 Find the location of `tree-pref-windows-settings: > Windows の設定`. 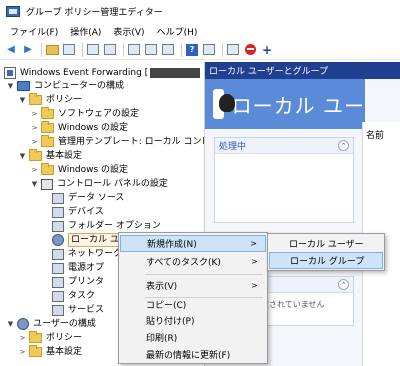

tree-pref-windows-settings: > Windows の設定 is located at coordinates (79, 170).